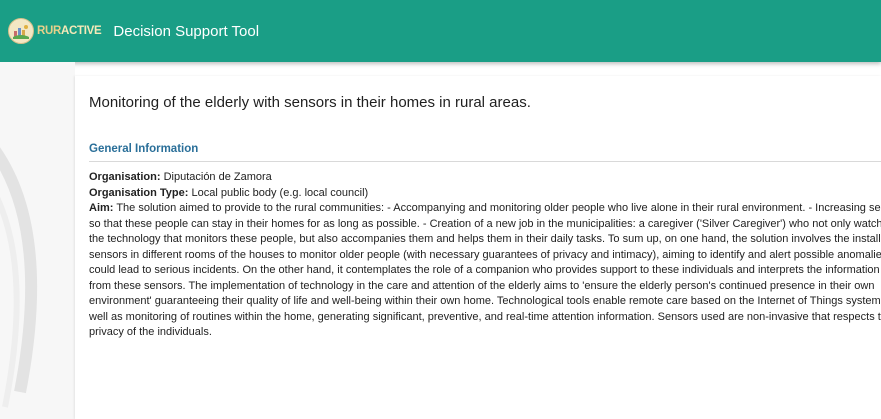  What do you see at coordinates (139, 192) in the screenshot?
I see `organisation-type-label: Organisation Type:` at bounding box center [139, 192].